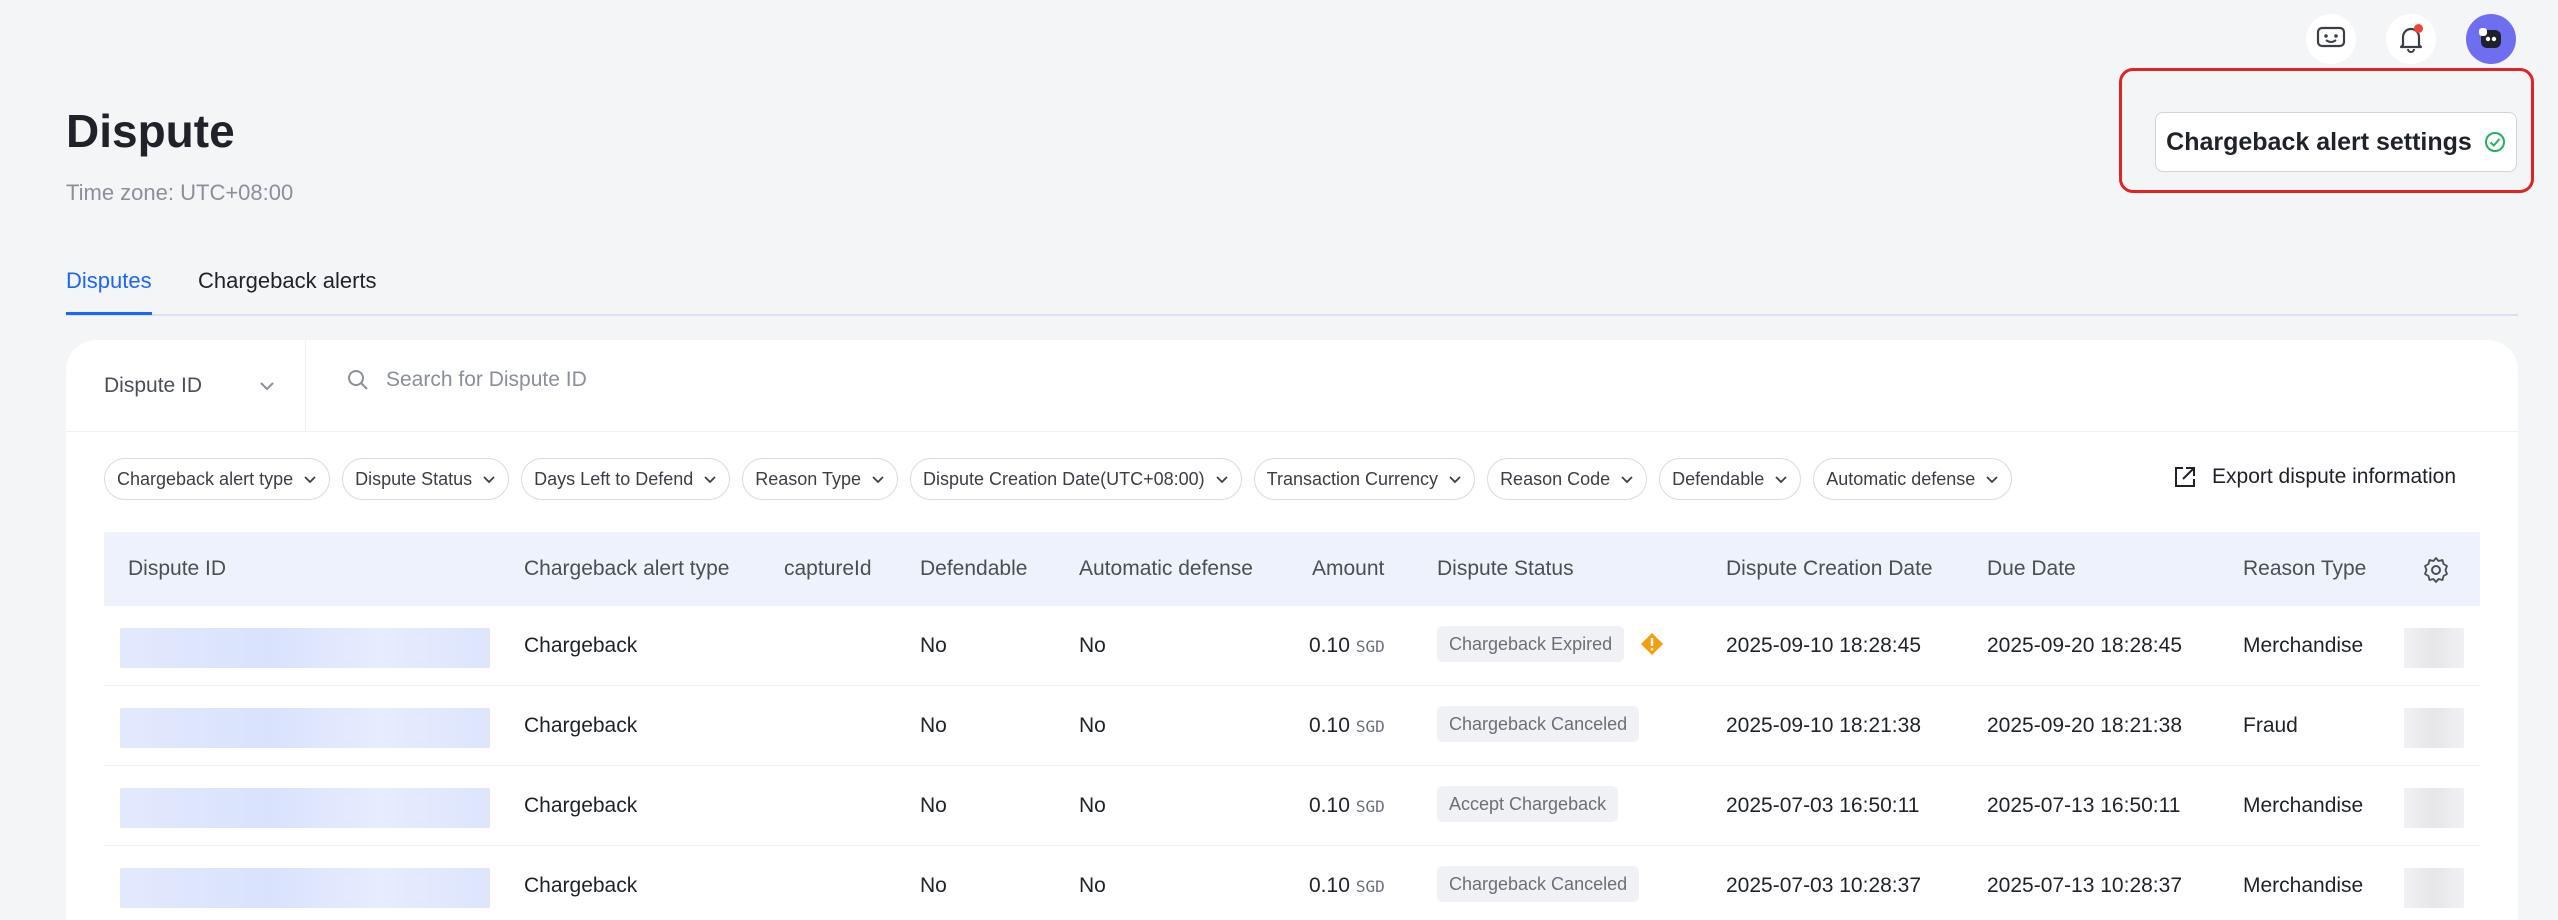  Describe the element at coordinates (109, 291) in the screenshot. I see `tab-disputes: Disputes` at that location.